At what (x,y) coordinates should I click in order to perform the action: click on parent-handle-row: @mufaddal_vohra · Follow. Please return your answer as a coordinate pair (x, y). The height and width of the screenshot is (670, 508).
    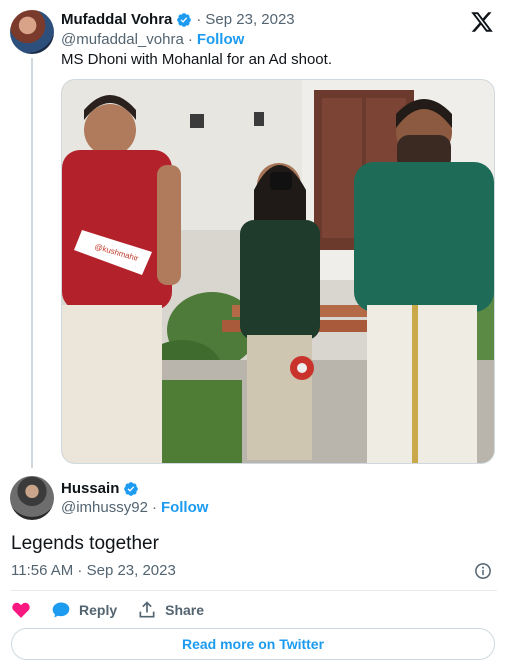
    Looking at the image, I should click on (152, 39).